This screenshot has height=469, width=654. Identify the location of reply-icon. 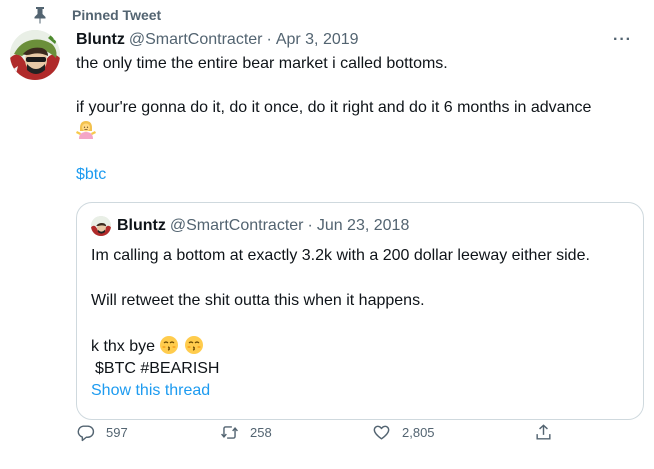
(86, 432).